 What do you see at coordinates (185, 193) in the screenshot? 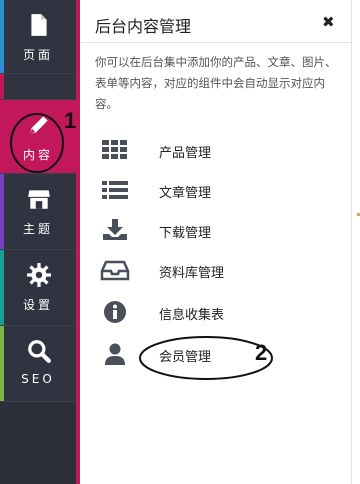
I see `menu-item-label: 文章管理` at bounding box center [185, 193].